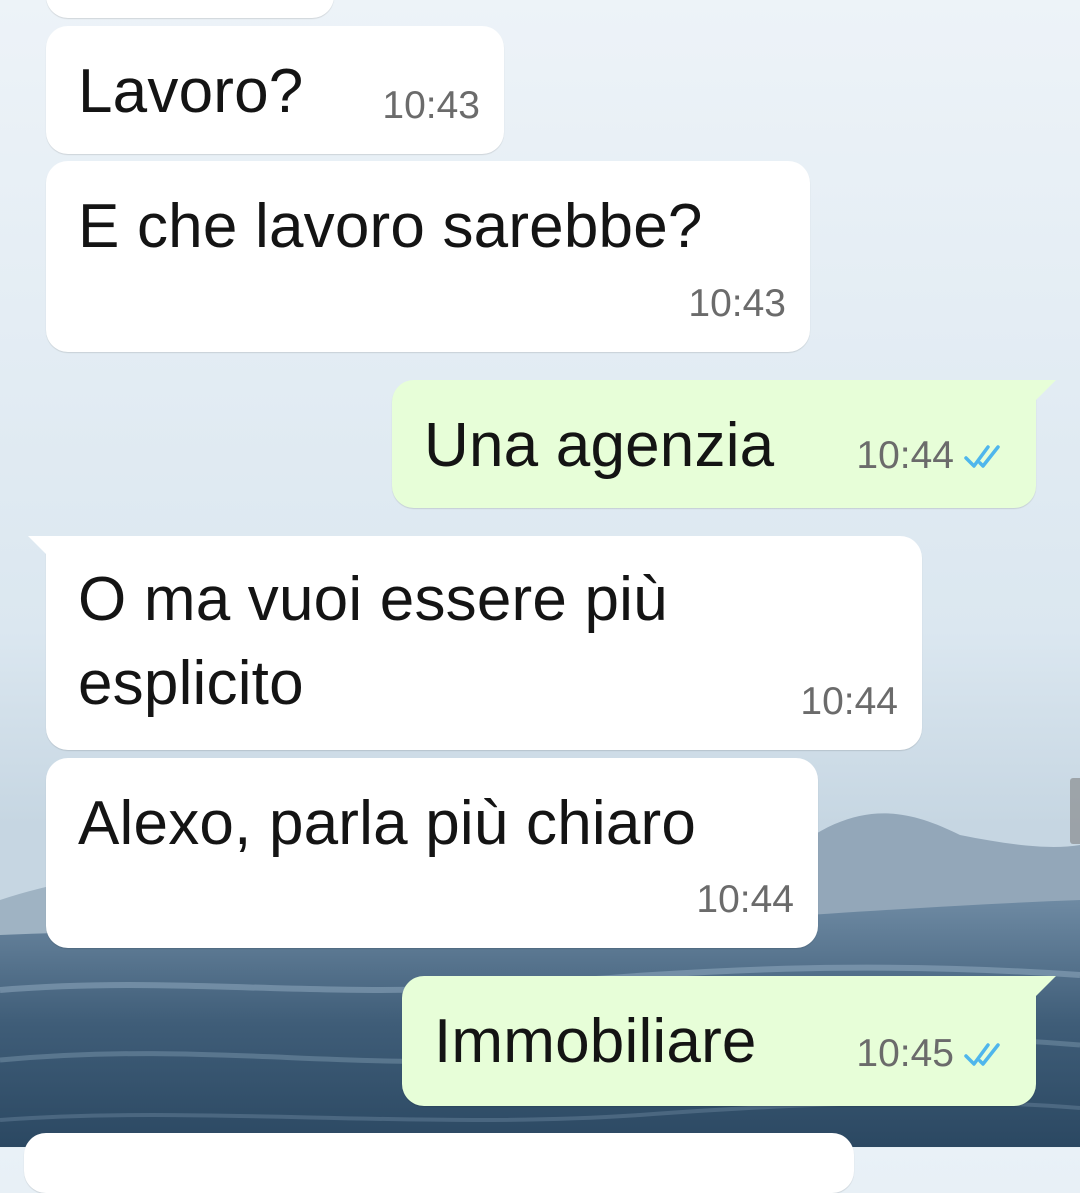  What do you see at coordinates (387, 823) in the screenshot?
I see `message-text: Alexo, parla più chiaro` at bounding box center [387, 823].